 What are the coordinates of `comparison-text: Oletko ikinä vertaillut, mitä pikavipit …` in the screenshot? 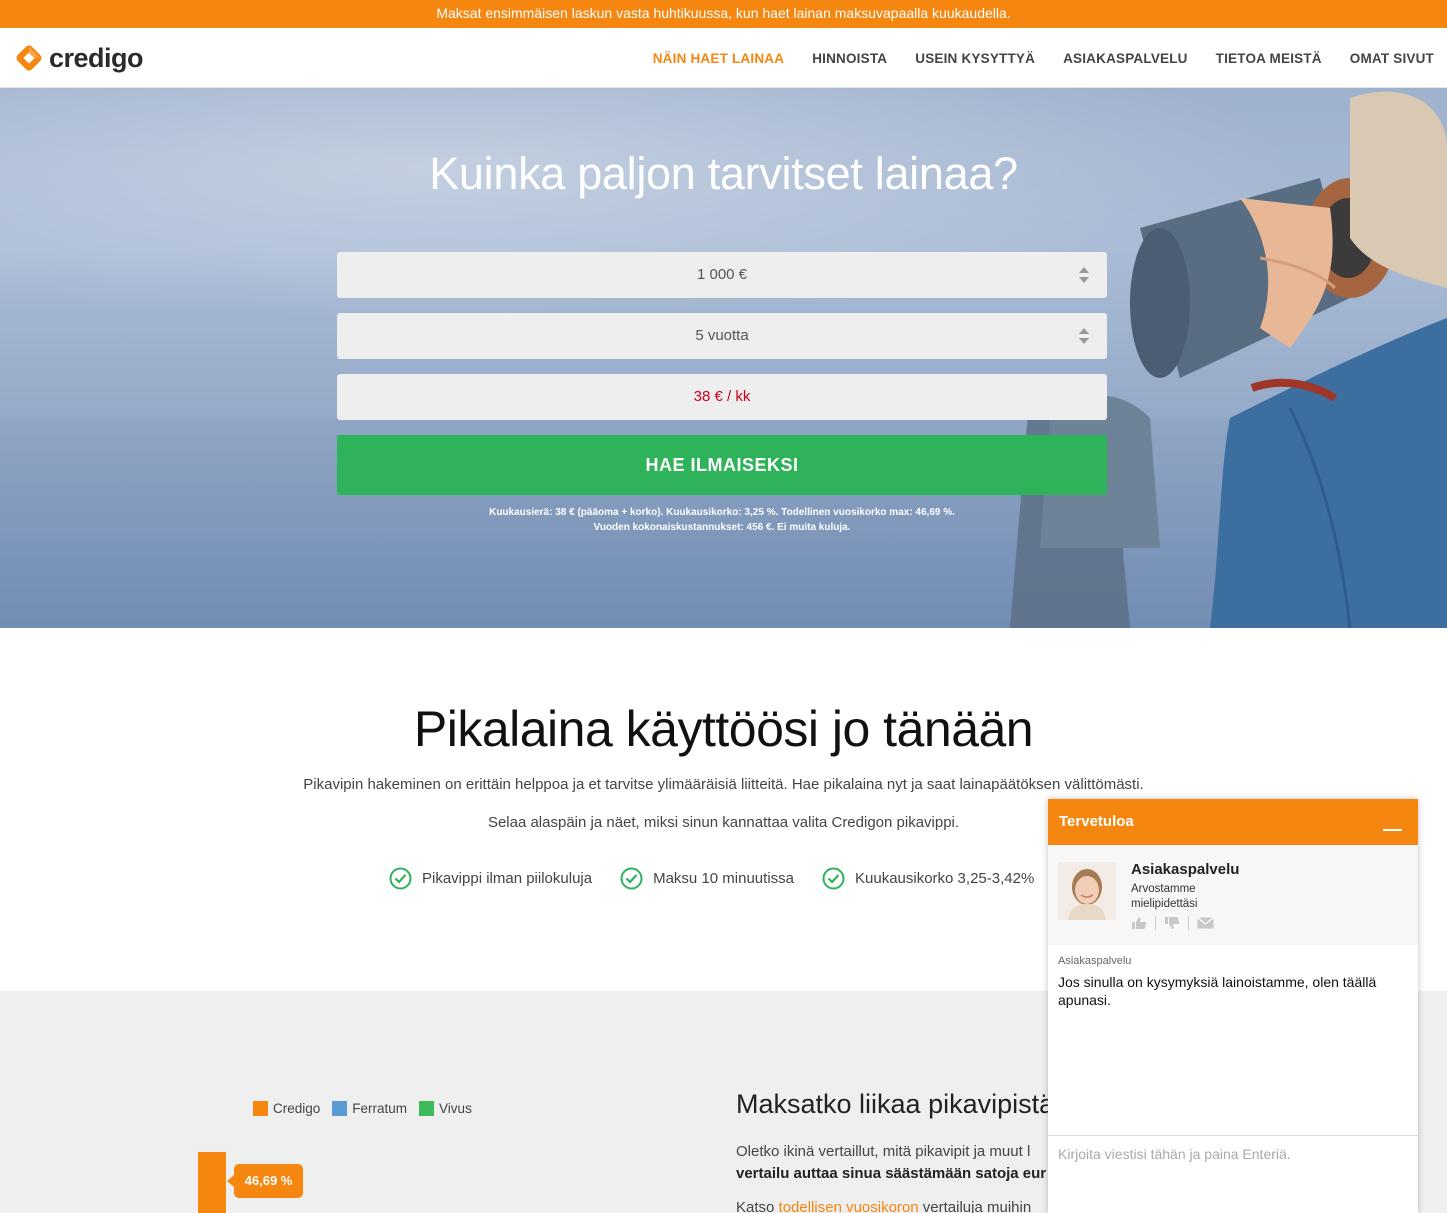 It's located at (883, 1151).